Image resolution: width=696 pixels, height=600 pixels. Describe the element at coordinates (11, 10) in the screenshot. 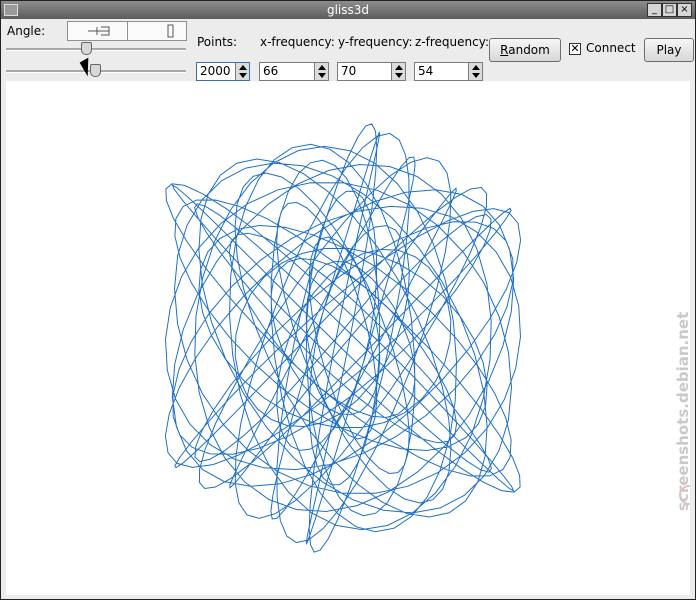

I see `window-menu-button` at that location.